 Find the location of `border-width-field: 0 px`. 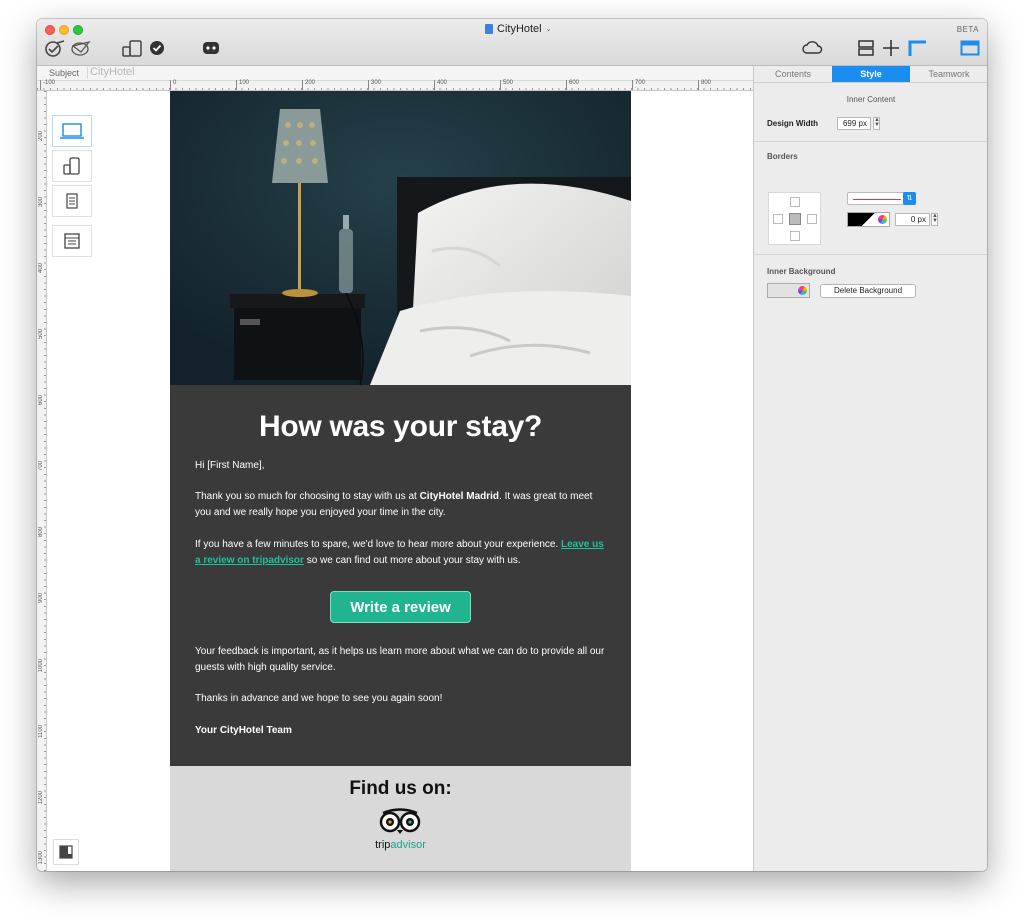

border-width-field: 0 px is located at coordinates (912, 219).